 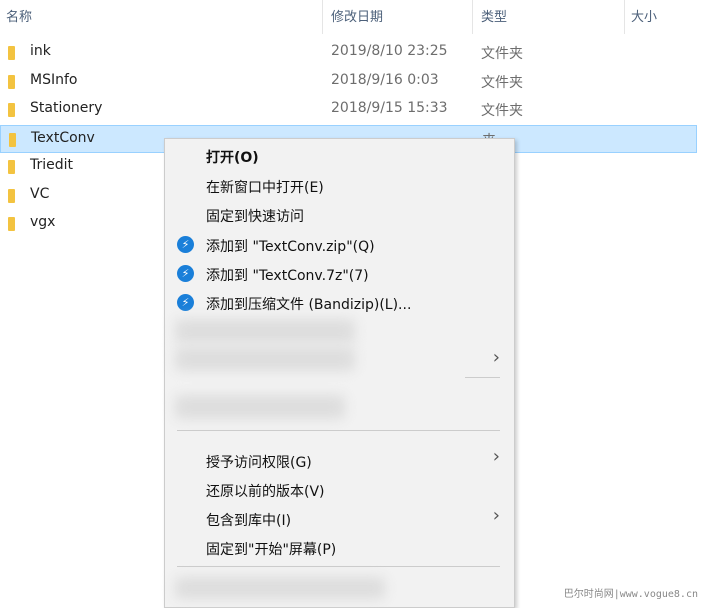 What do you see at coordinates (19, 15) in the screenshot?
I see `column-name: 名称` at bounding box center [19, 15].